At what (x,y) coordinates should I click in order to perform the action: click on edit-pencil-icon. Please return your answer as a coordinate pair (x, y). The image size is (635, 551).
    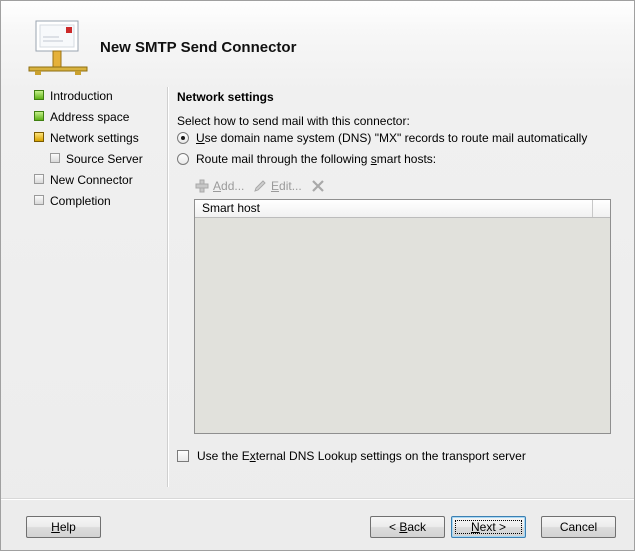
    Looking at the image, I should click on (260, 186).